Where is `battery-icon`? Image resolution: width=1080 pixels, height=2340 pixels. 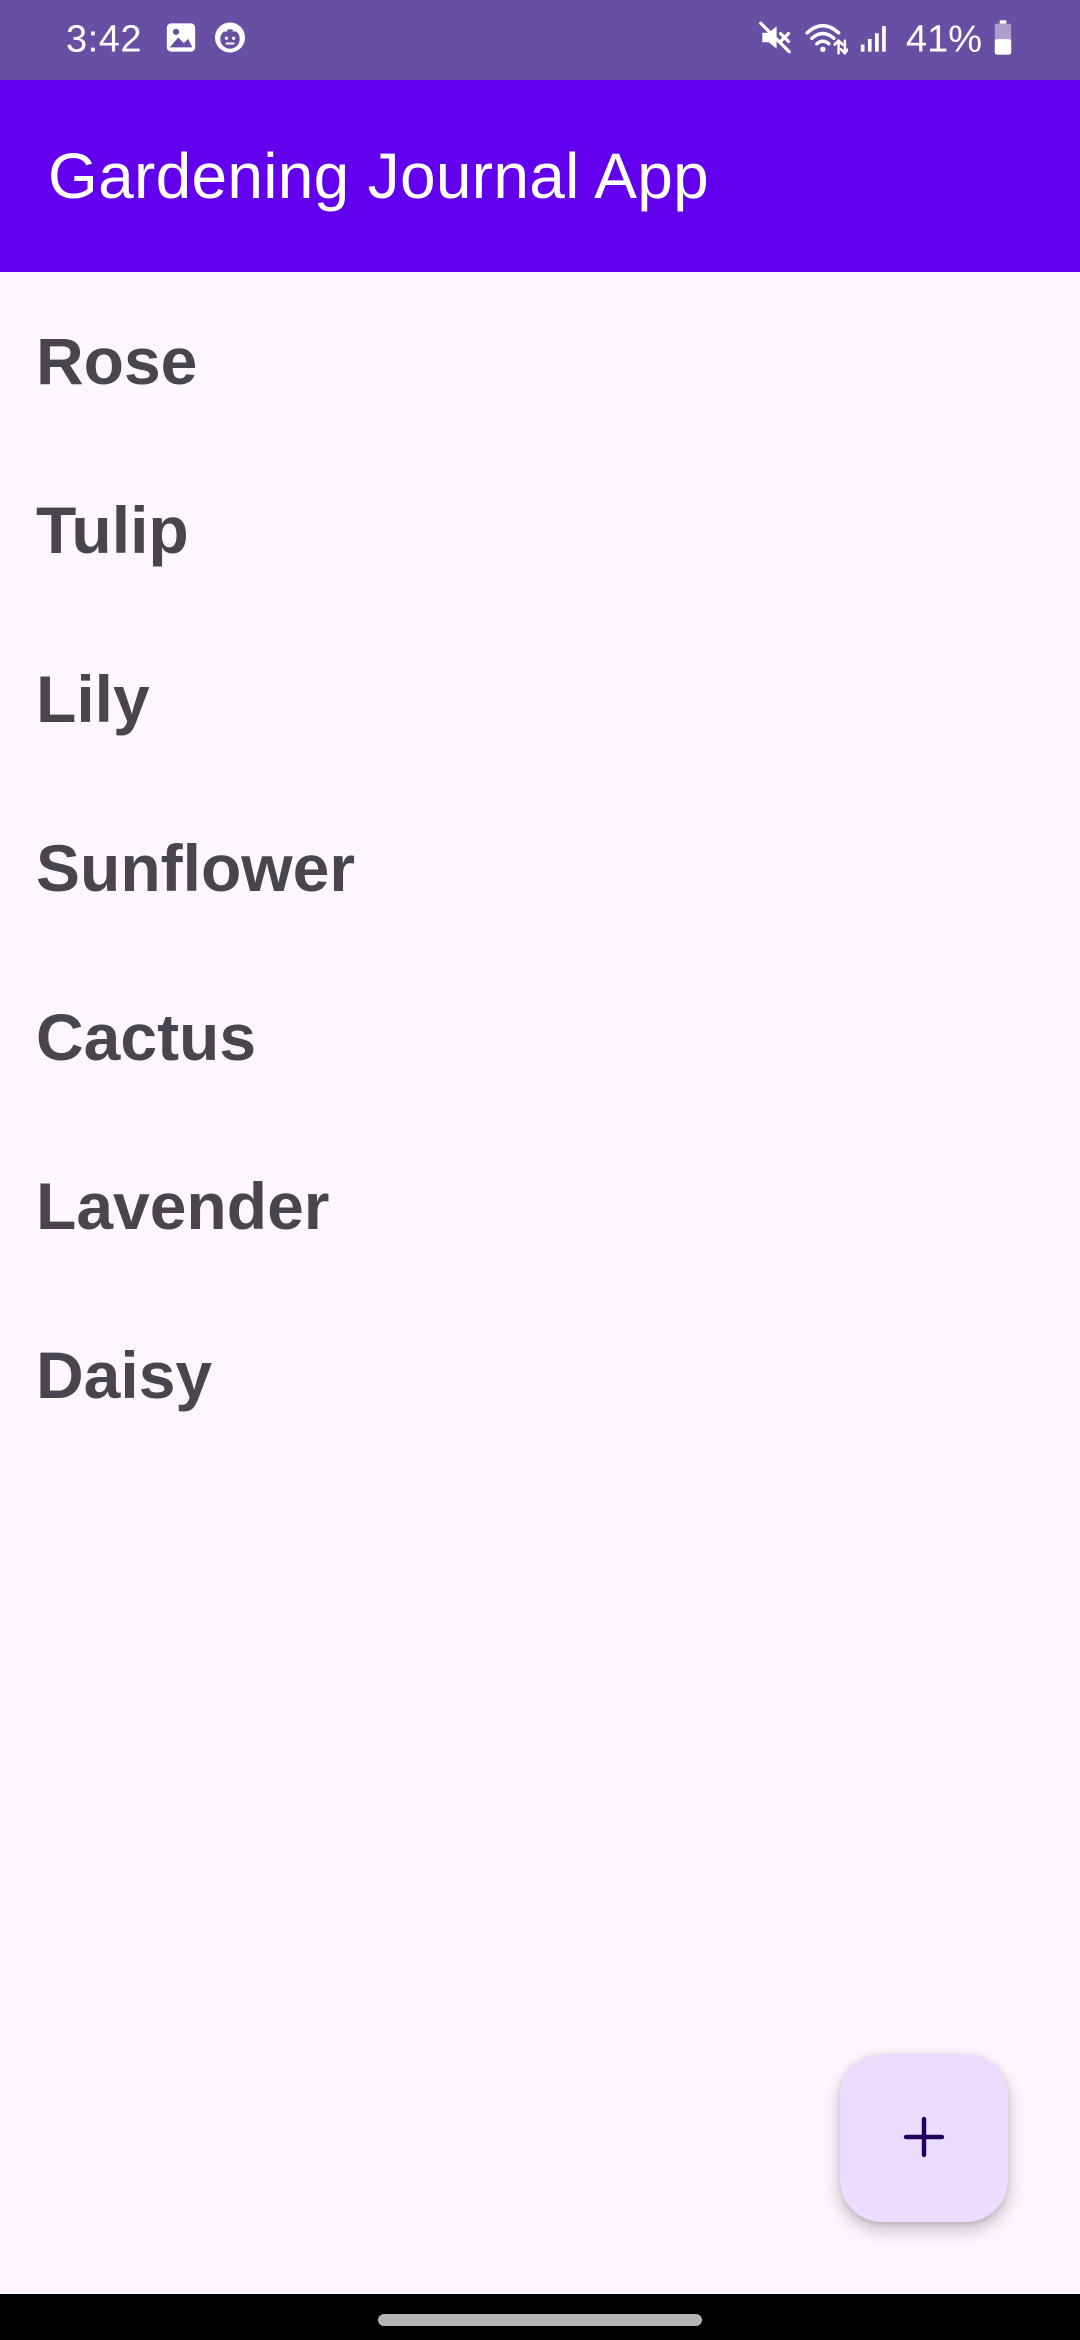
battery-icon is located at coordinates (1003, 40).